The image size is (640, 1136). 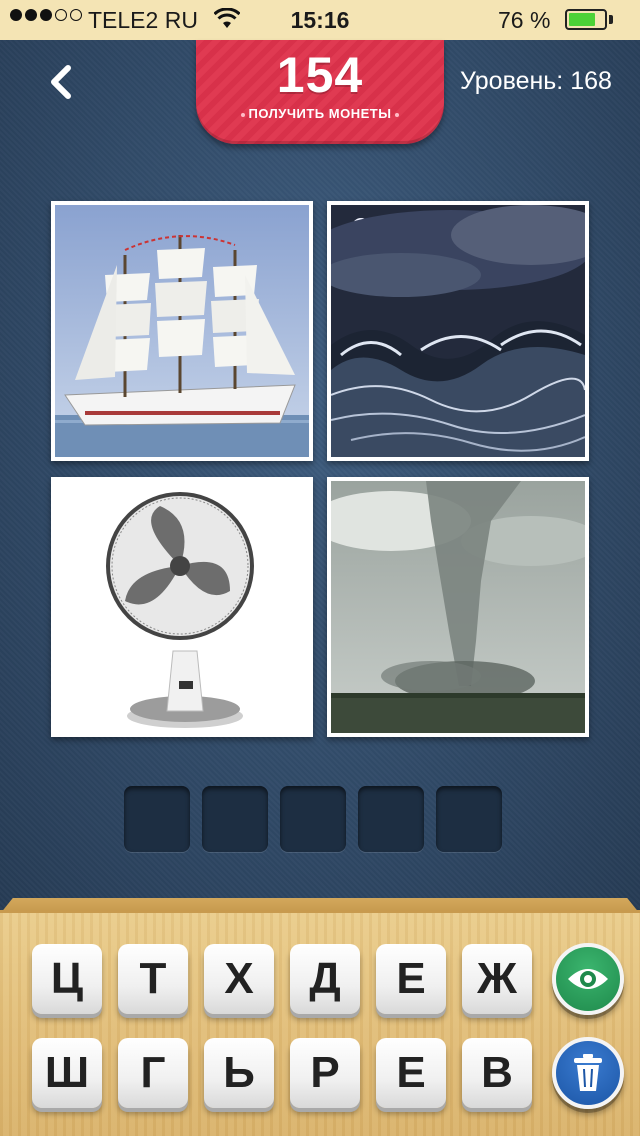 I want to click on letter-key: Ь, so click(x=239, y=1073).